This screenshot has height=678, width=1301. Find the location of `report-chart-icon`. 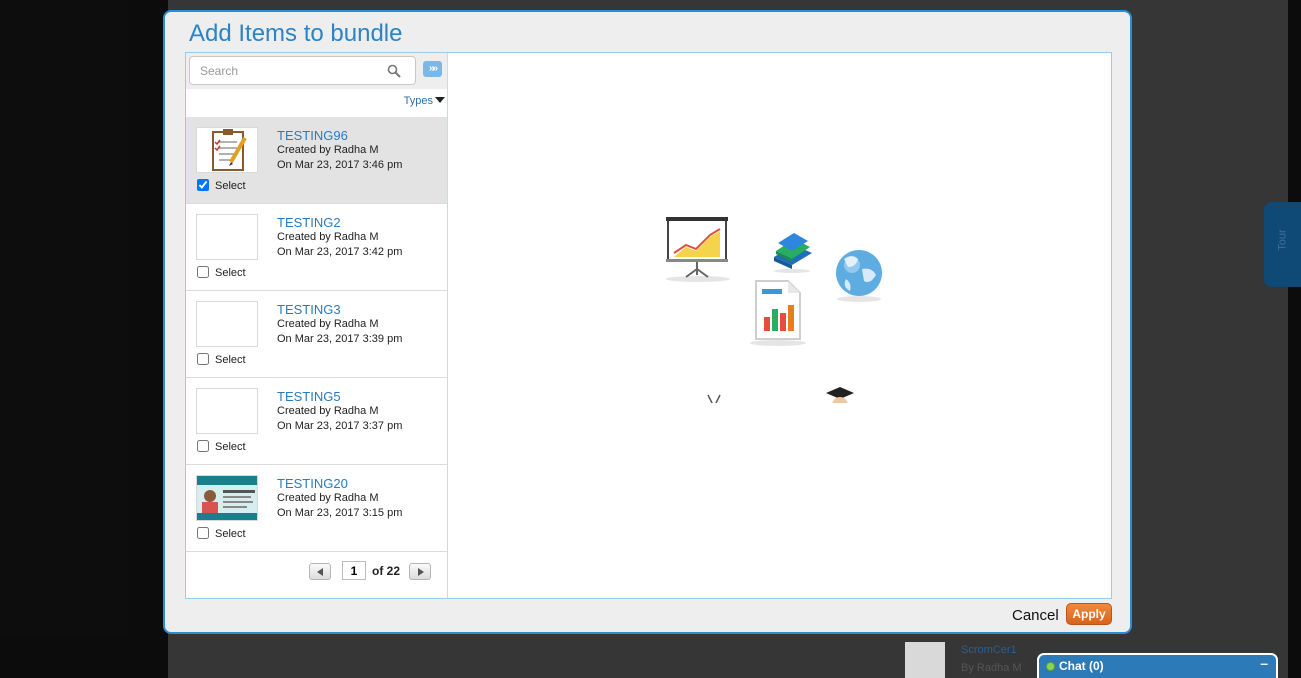

report-chart-icon is located at coordinates (778, 313).